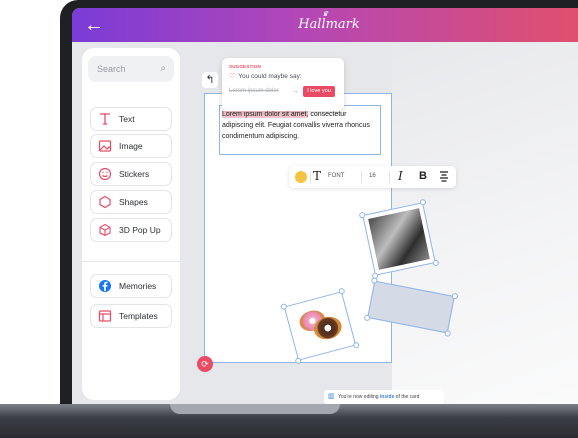 The height and width of the screenshot is (438, 578). I want to click on crown-icon: ♛, so click(325, 14).